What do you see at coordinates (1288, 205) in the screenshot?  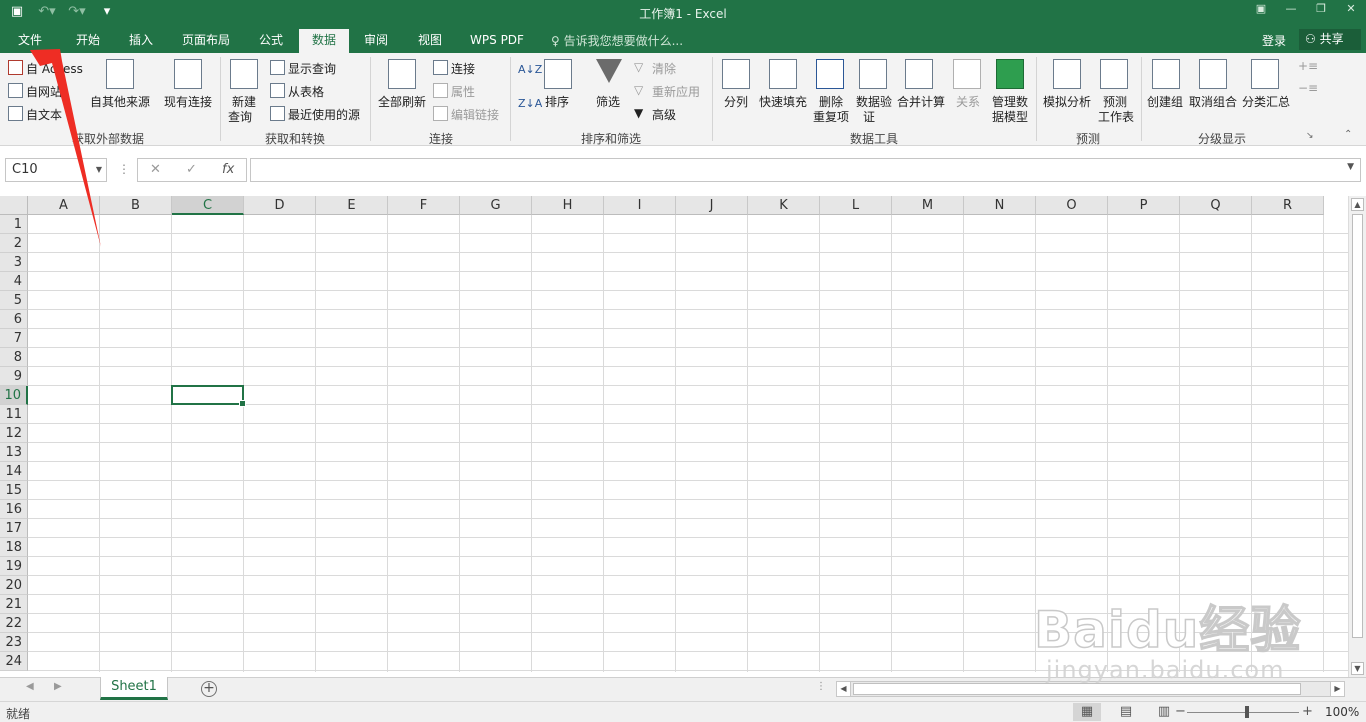 I see `column-header: R` at bounding box center [1288, 205].